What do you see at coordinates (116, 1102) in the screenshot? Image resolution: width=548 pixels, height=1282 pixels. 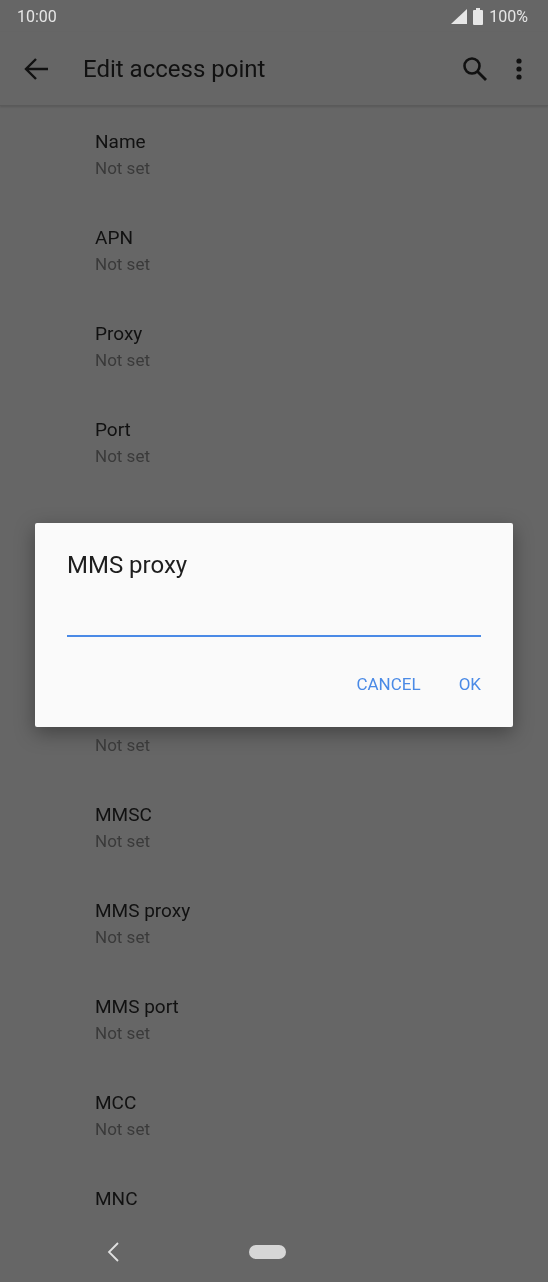 I see `setting-title: MCC` at bounding box center [116, 1102].